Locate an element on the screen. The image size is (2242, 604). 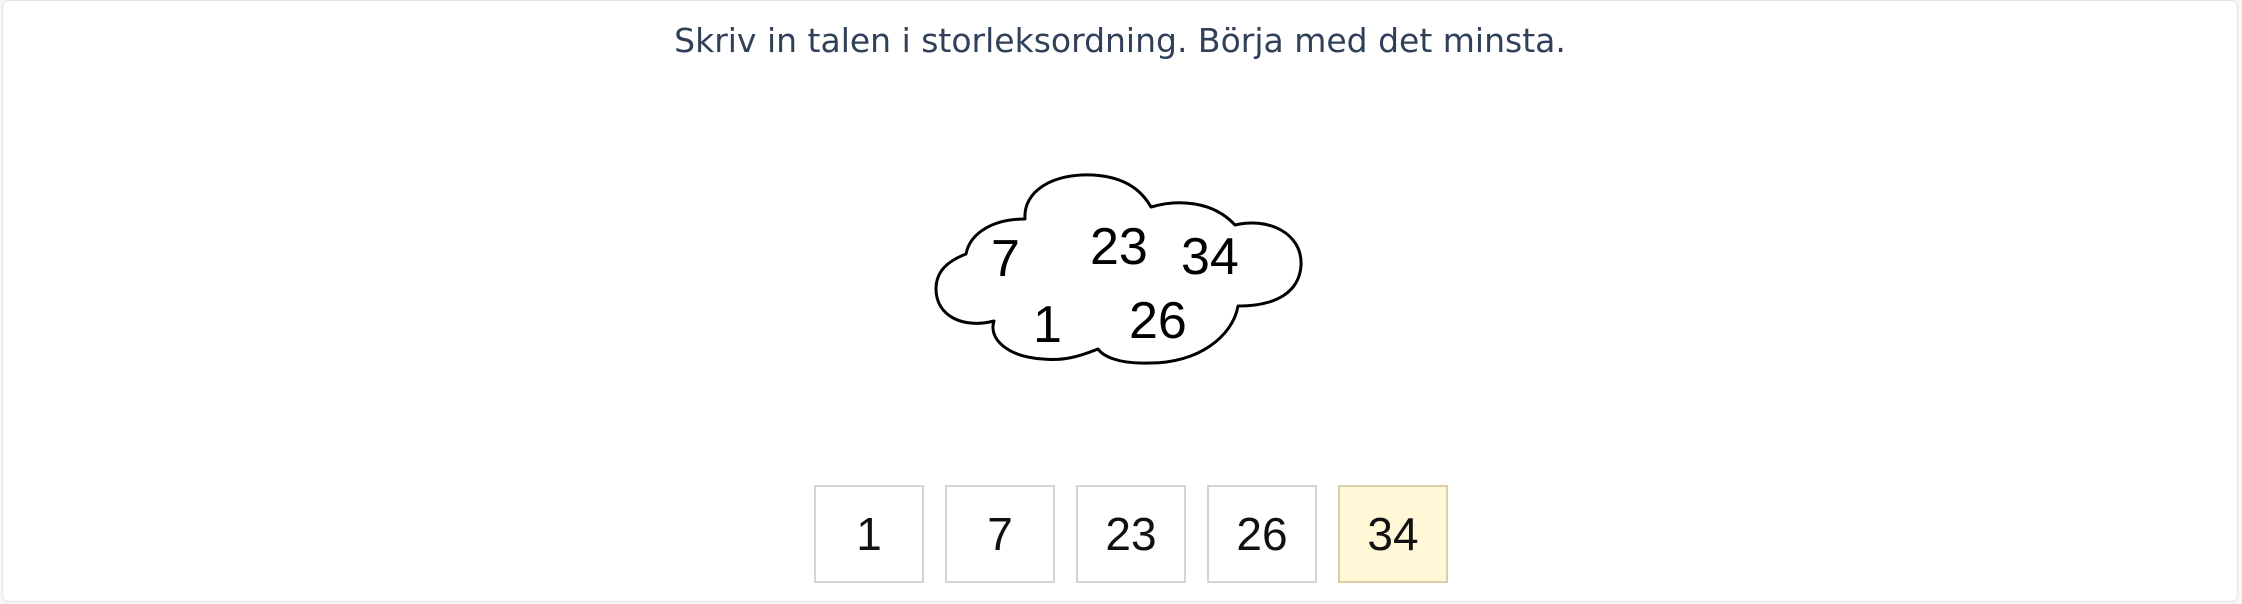
answer-row: 1 7 23 26 34 is located at coordinates (1131, 534).